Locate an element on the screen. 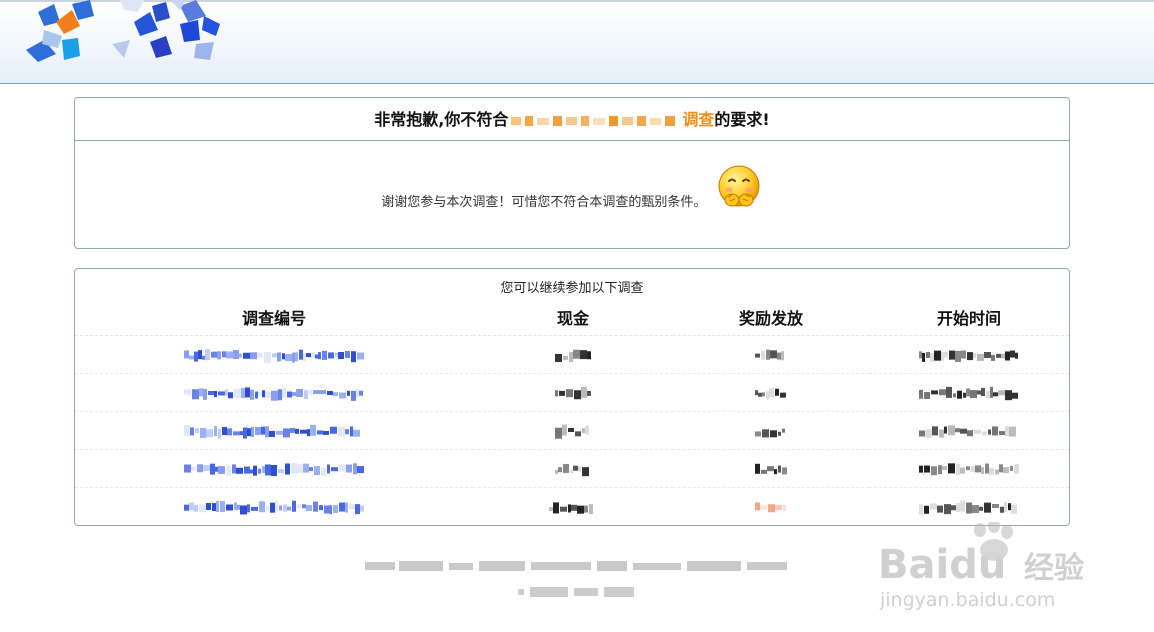 This screenshot has width=1154, height=632. site-header is located at coordinates (577, 42).